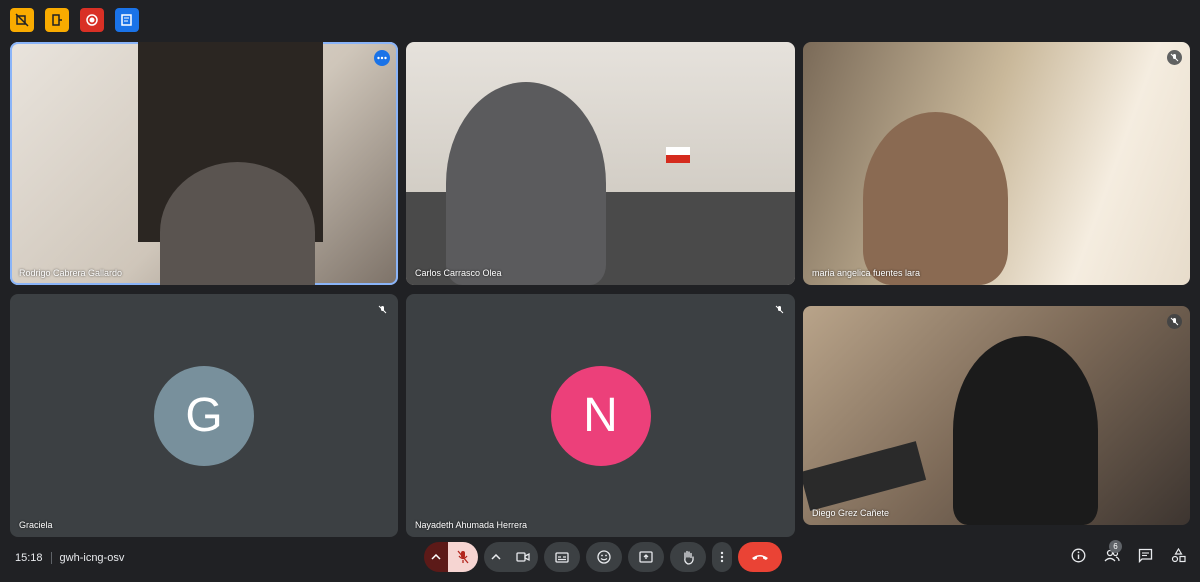 The image size is (1200, 582). I want to click on bottom-bar: 15:18 gwh-icng-osv 6, so click(600, 560).